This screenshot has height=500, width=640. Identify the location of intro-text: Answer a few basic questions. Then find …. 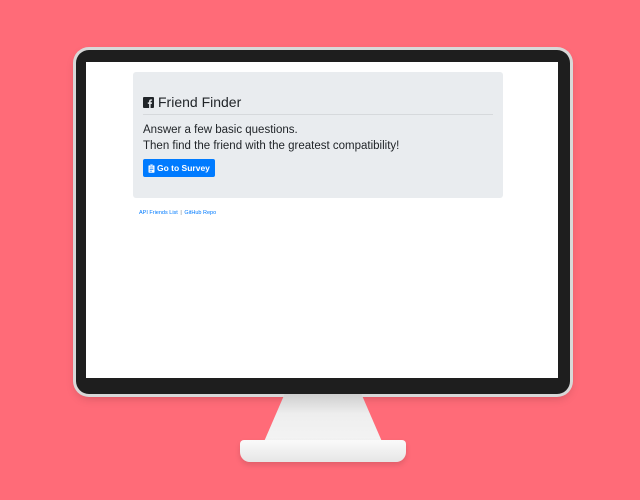
(271, 138).